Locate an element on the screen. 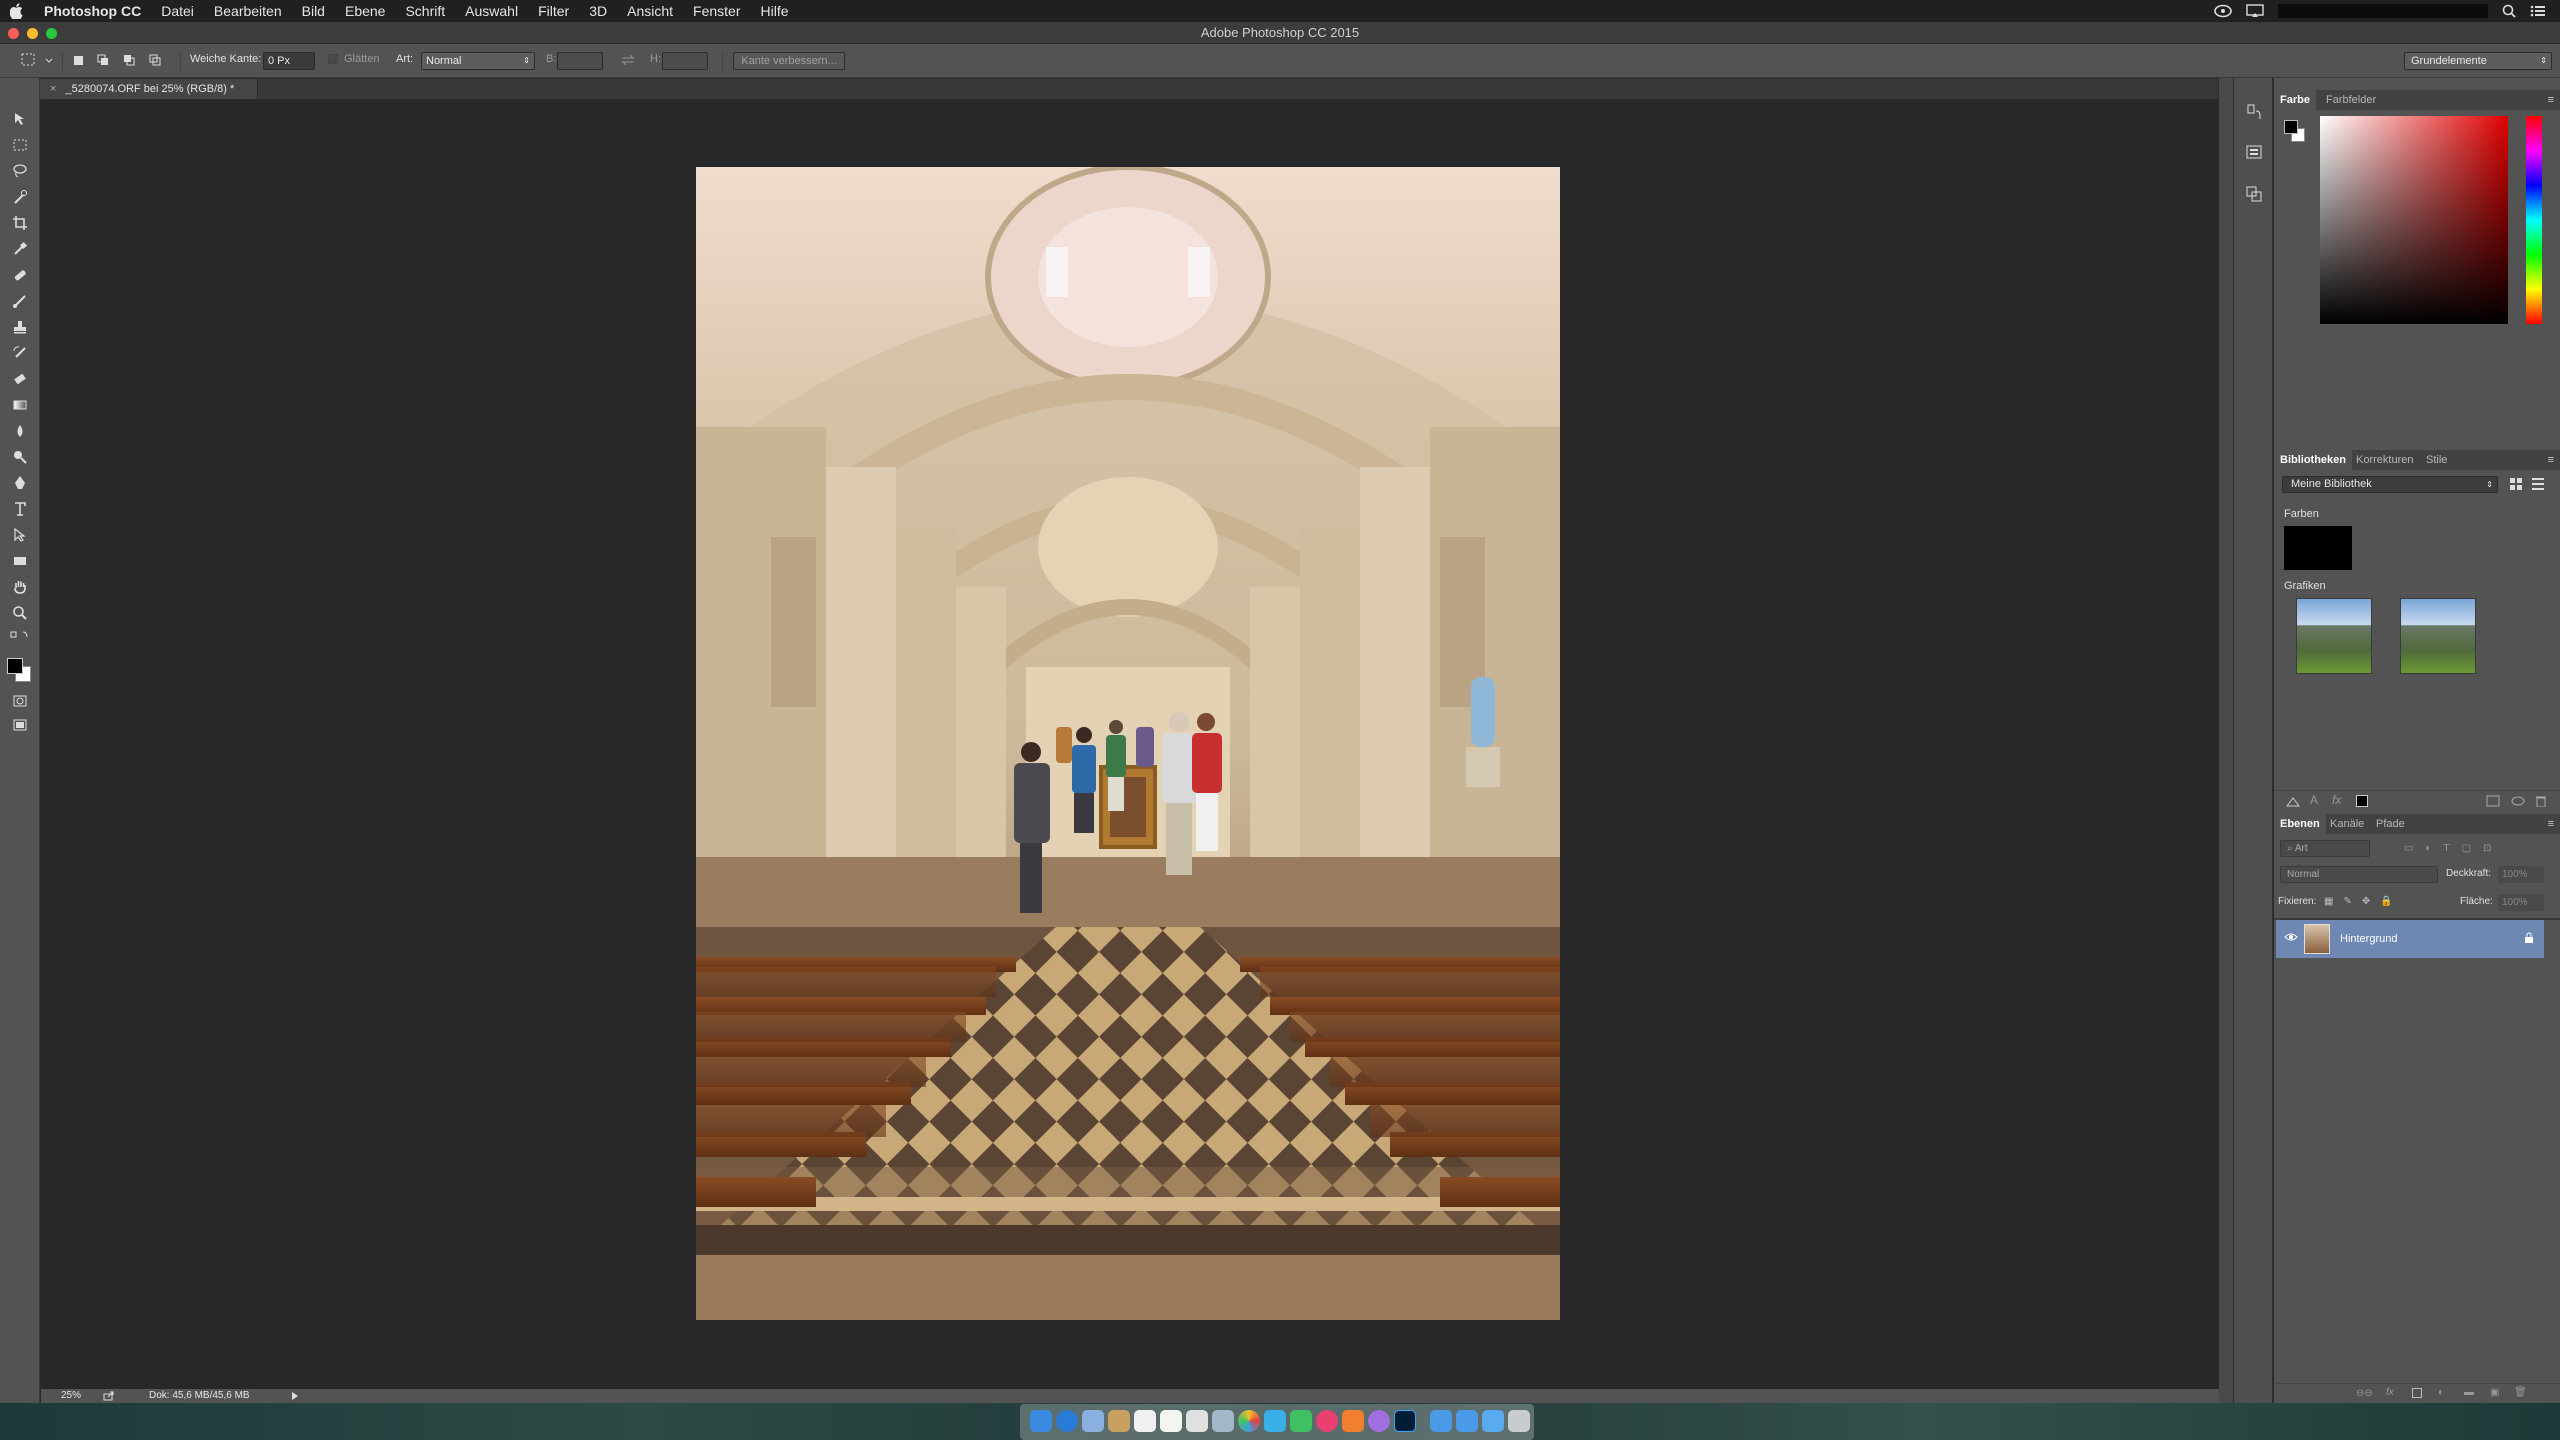  gradient-tool-icon is located at coordinates (20, 405).